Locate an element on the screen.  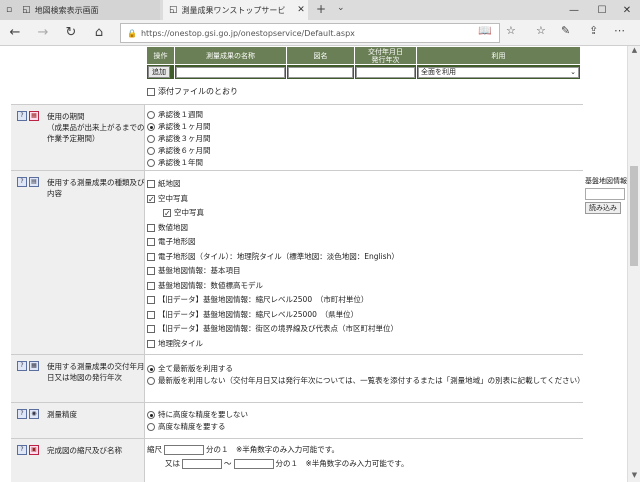
period-option-1year: 承認後１年間 is located at coordinates (179, 163).